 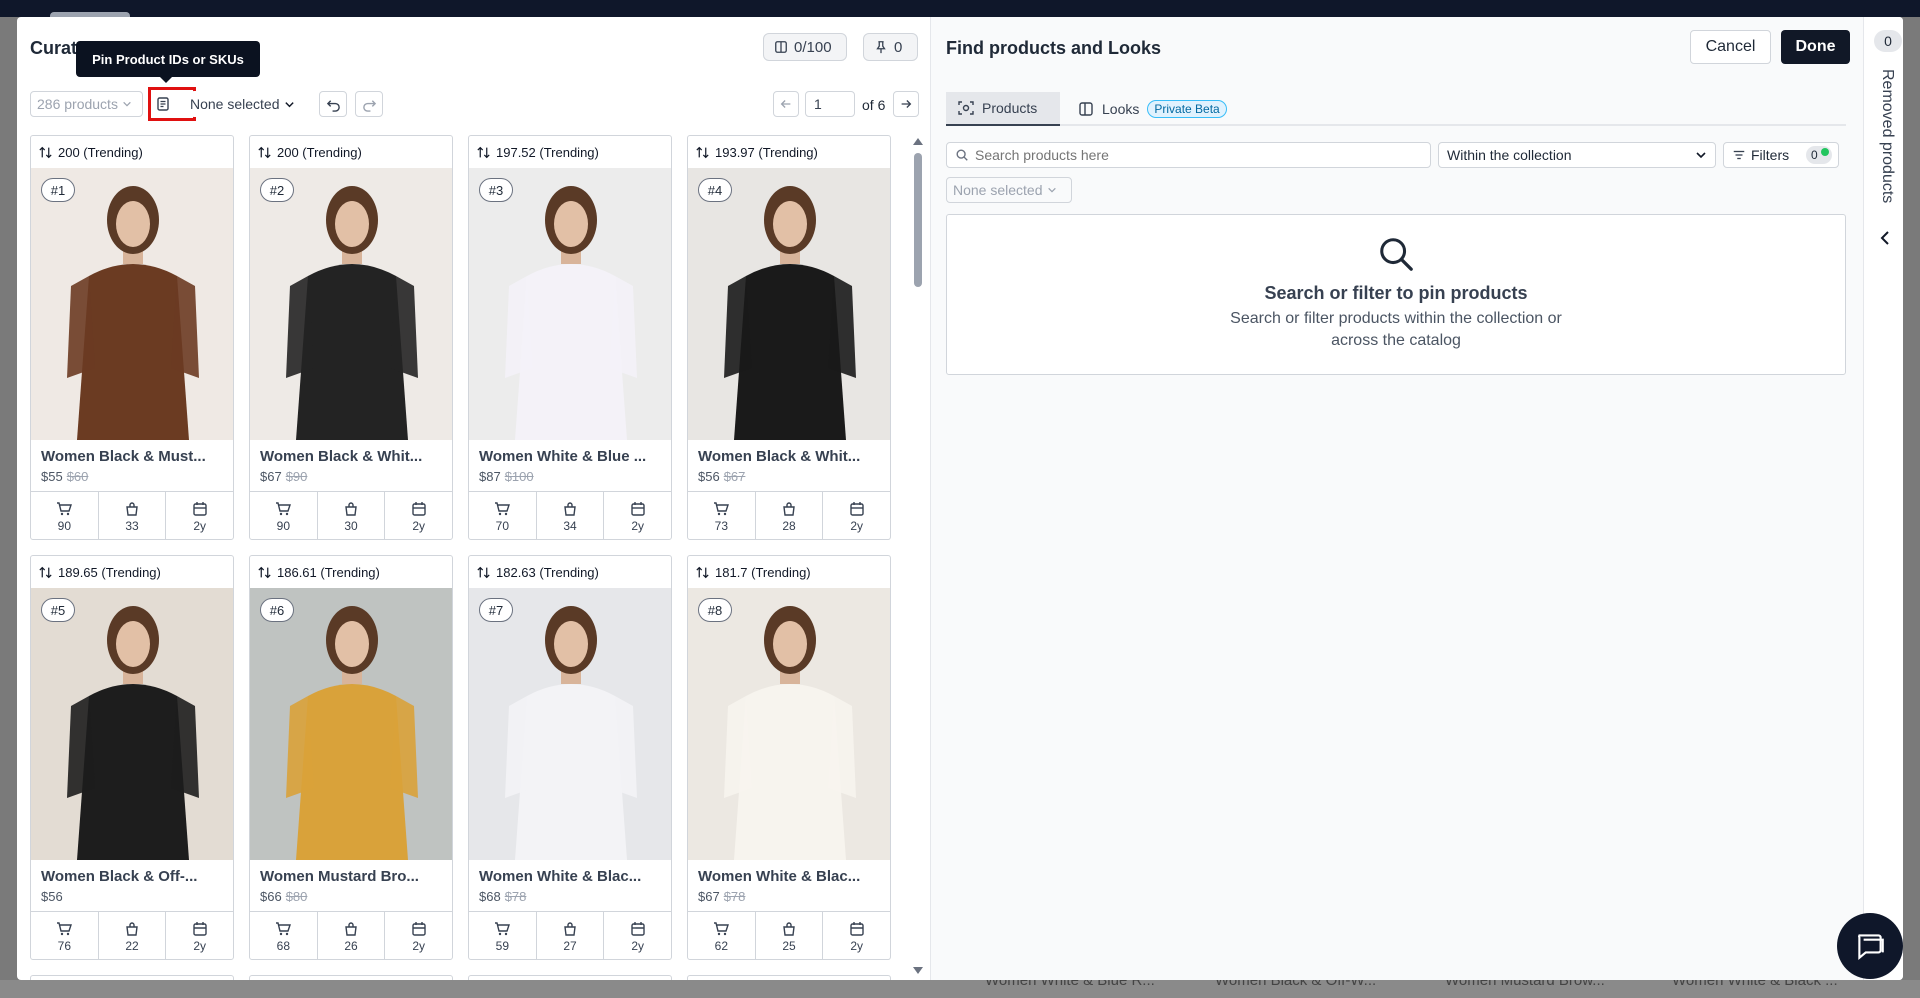 I want to click on pin-ids-tooltip: Pin Product IDs or SKUs, so click(x=168, y=62).